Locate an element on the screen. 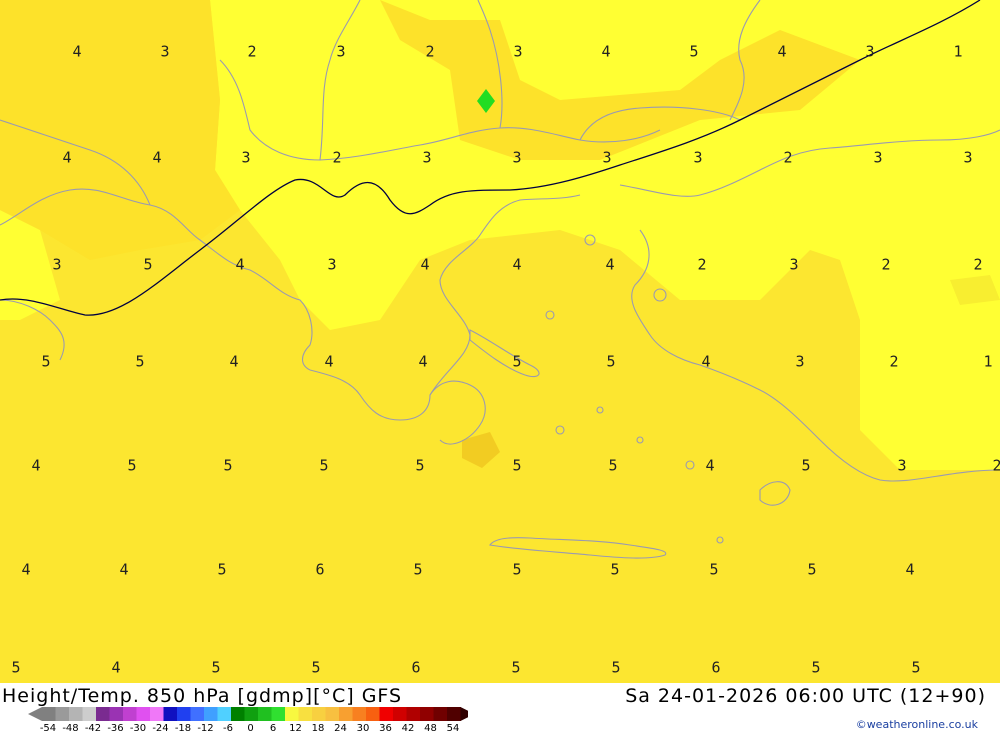 This screenshot has height=734, width=1000. scale-tick-label: 18 is located at coordinates (318, 728).